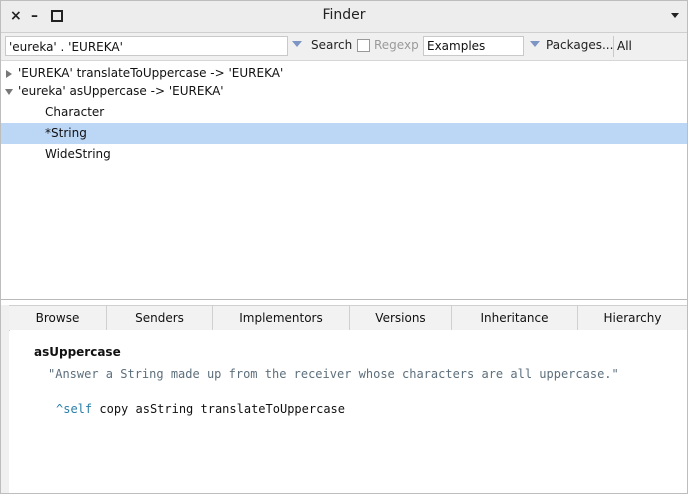 Image resolution: width=688 pixels, height=494 pixels. What do you see at coordinates (331, 45) in the screenshot?
I see `search-button: Search` at bounding box center [331, 45].